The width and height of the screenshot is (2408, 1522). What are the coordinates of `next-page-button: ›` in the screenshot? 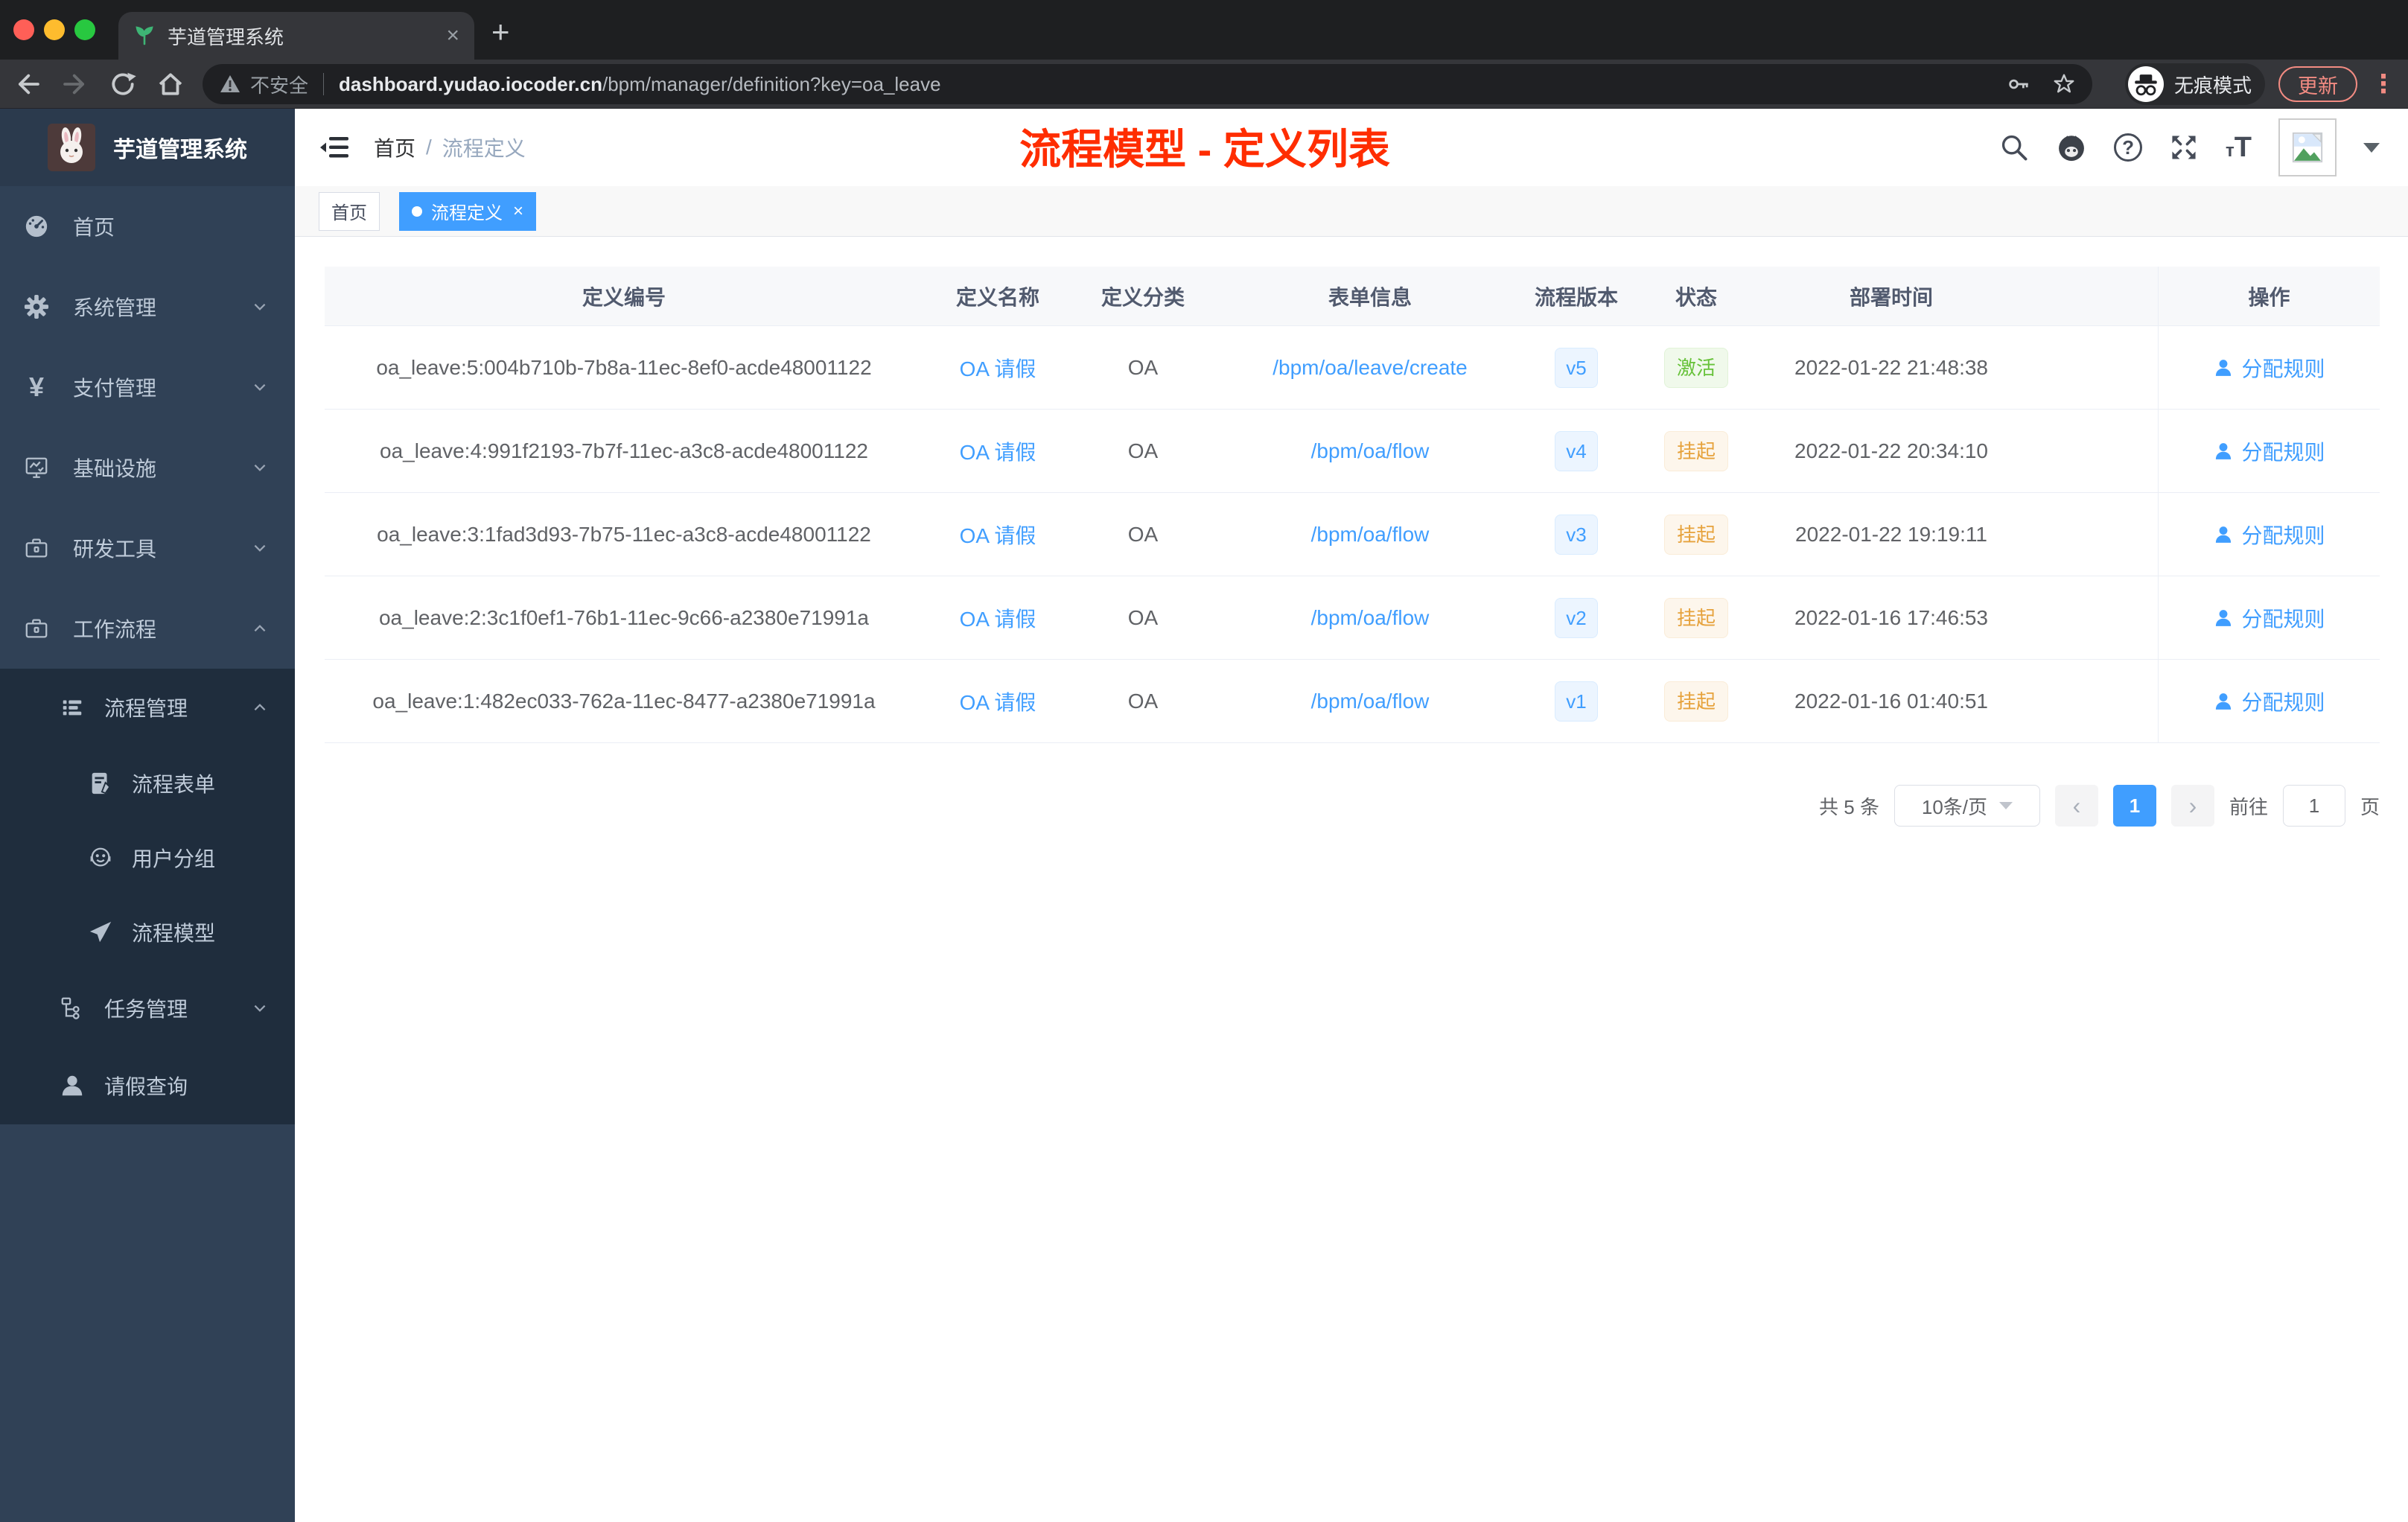 It's located at (2192, 806).